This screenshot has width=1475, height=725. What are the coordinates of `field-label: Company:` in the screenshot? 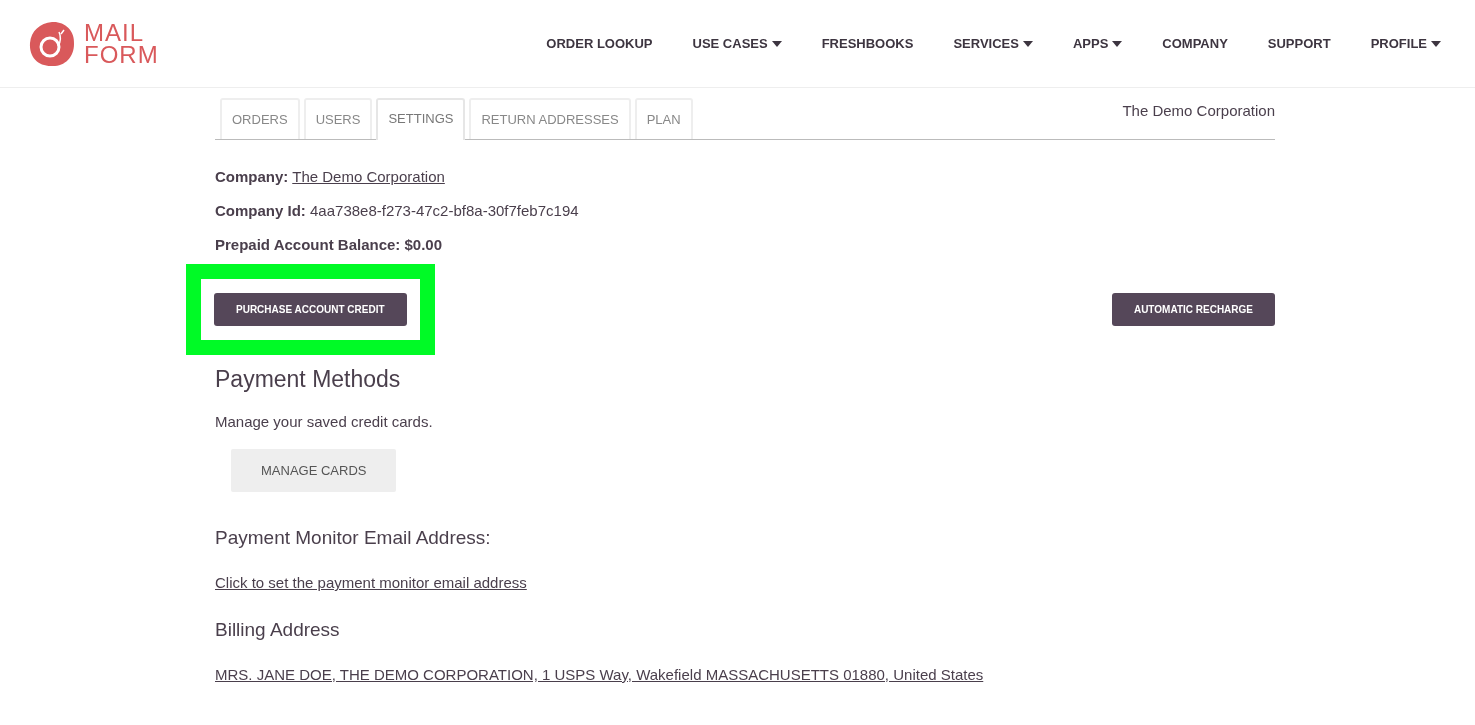 It's located at (252, 176).